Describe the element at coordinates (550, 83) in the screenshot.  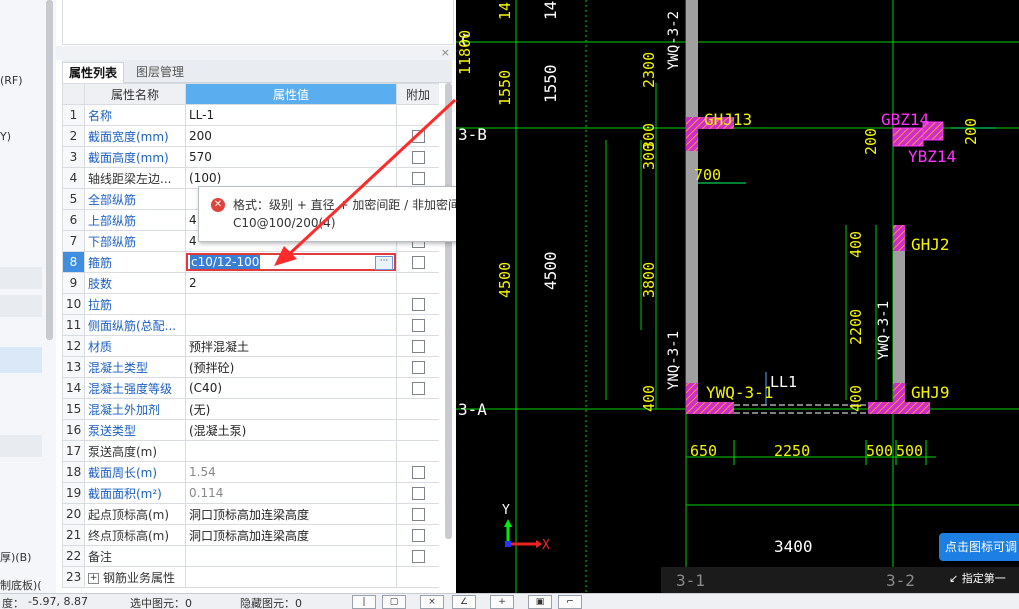
I see `dim-1550-white: 1550` at that location.